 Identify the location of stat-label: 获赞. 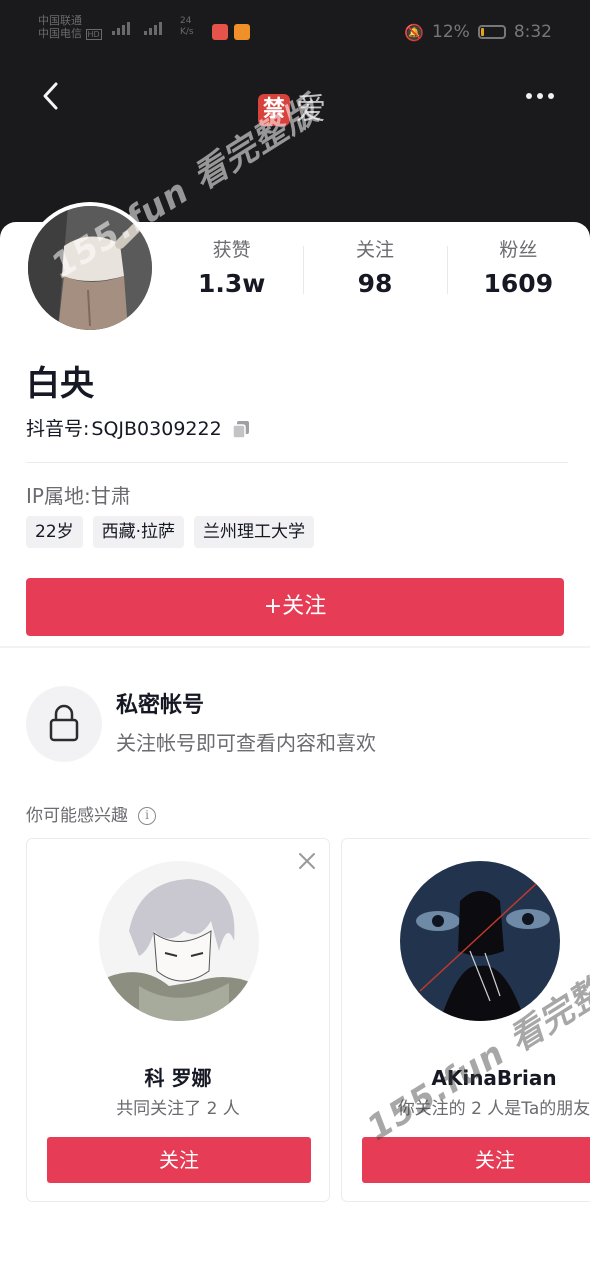
(231, 250).